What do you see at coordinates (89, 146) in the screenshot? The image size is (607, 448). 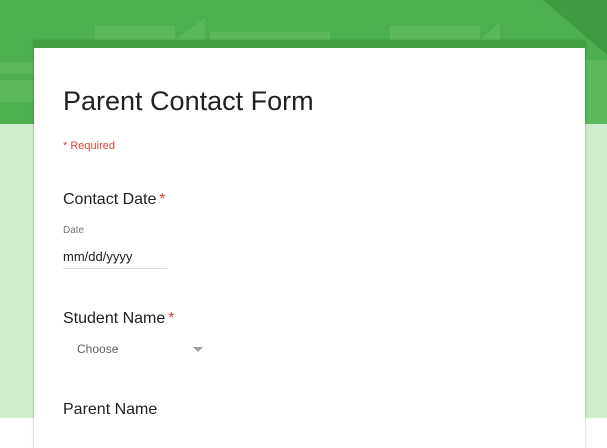 I see `required-note: * Required` at bounding box center [89, 146].